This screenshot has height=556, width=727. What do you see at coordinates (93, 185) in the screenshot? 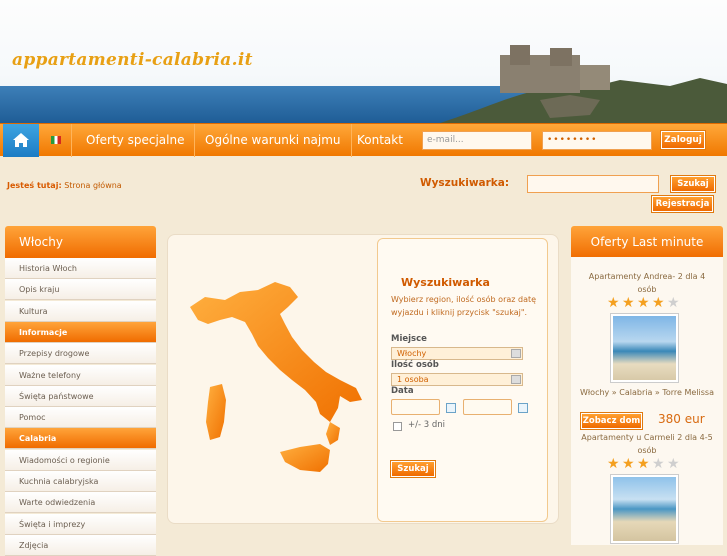
I see `breadcrumb-home-link: Strona główna` at bounding box center [93, 185].